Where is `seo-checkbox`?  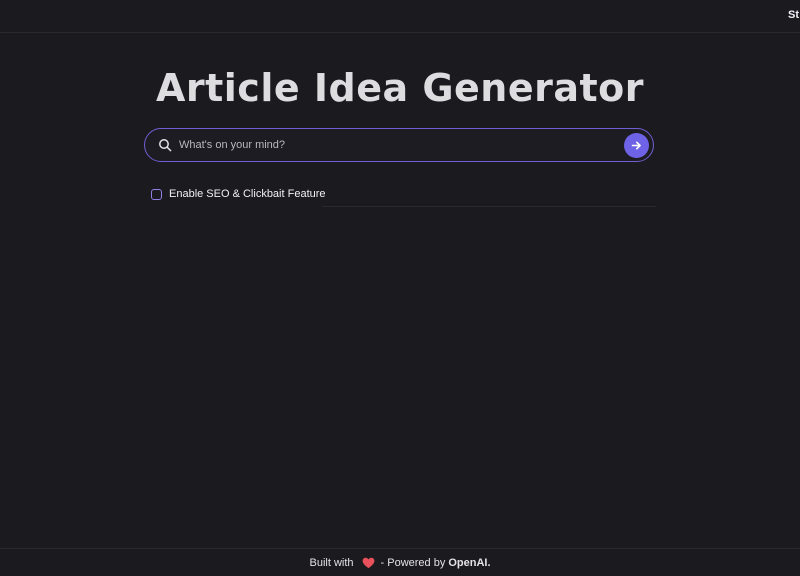
seo-checkbox is located at coordinates (156, 194).